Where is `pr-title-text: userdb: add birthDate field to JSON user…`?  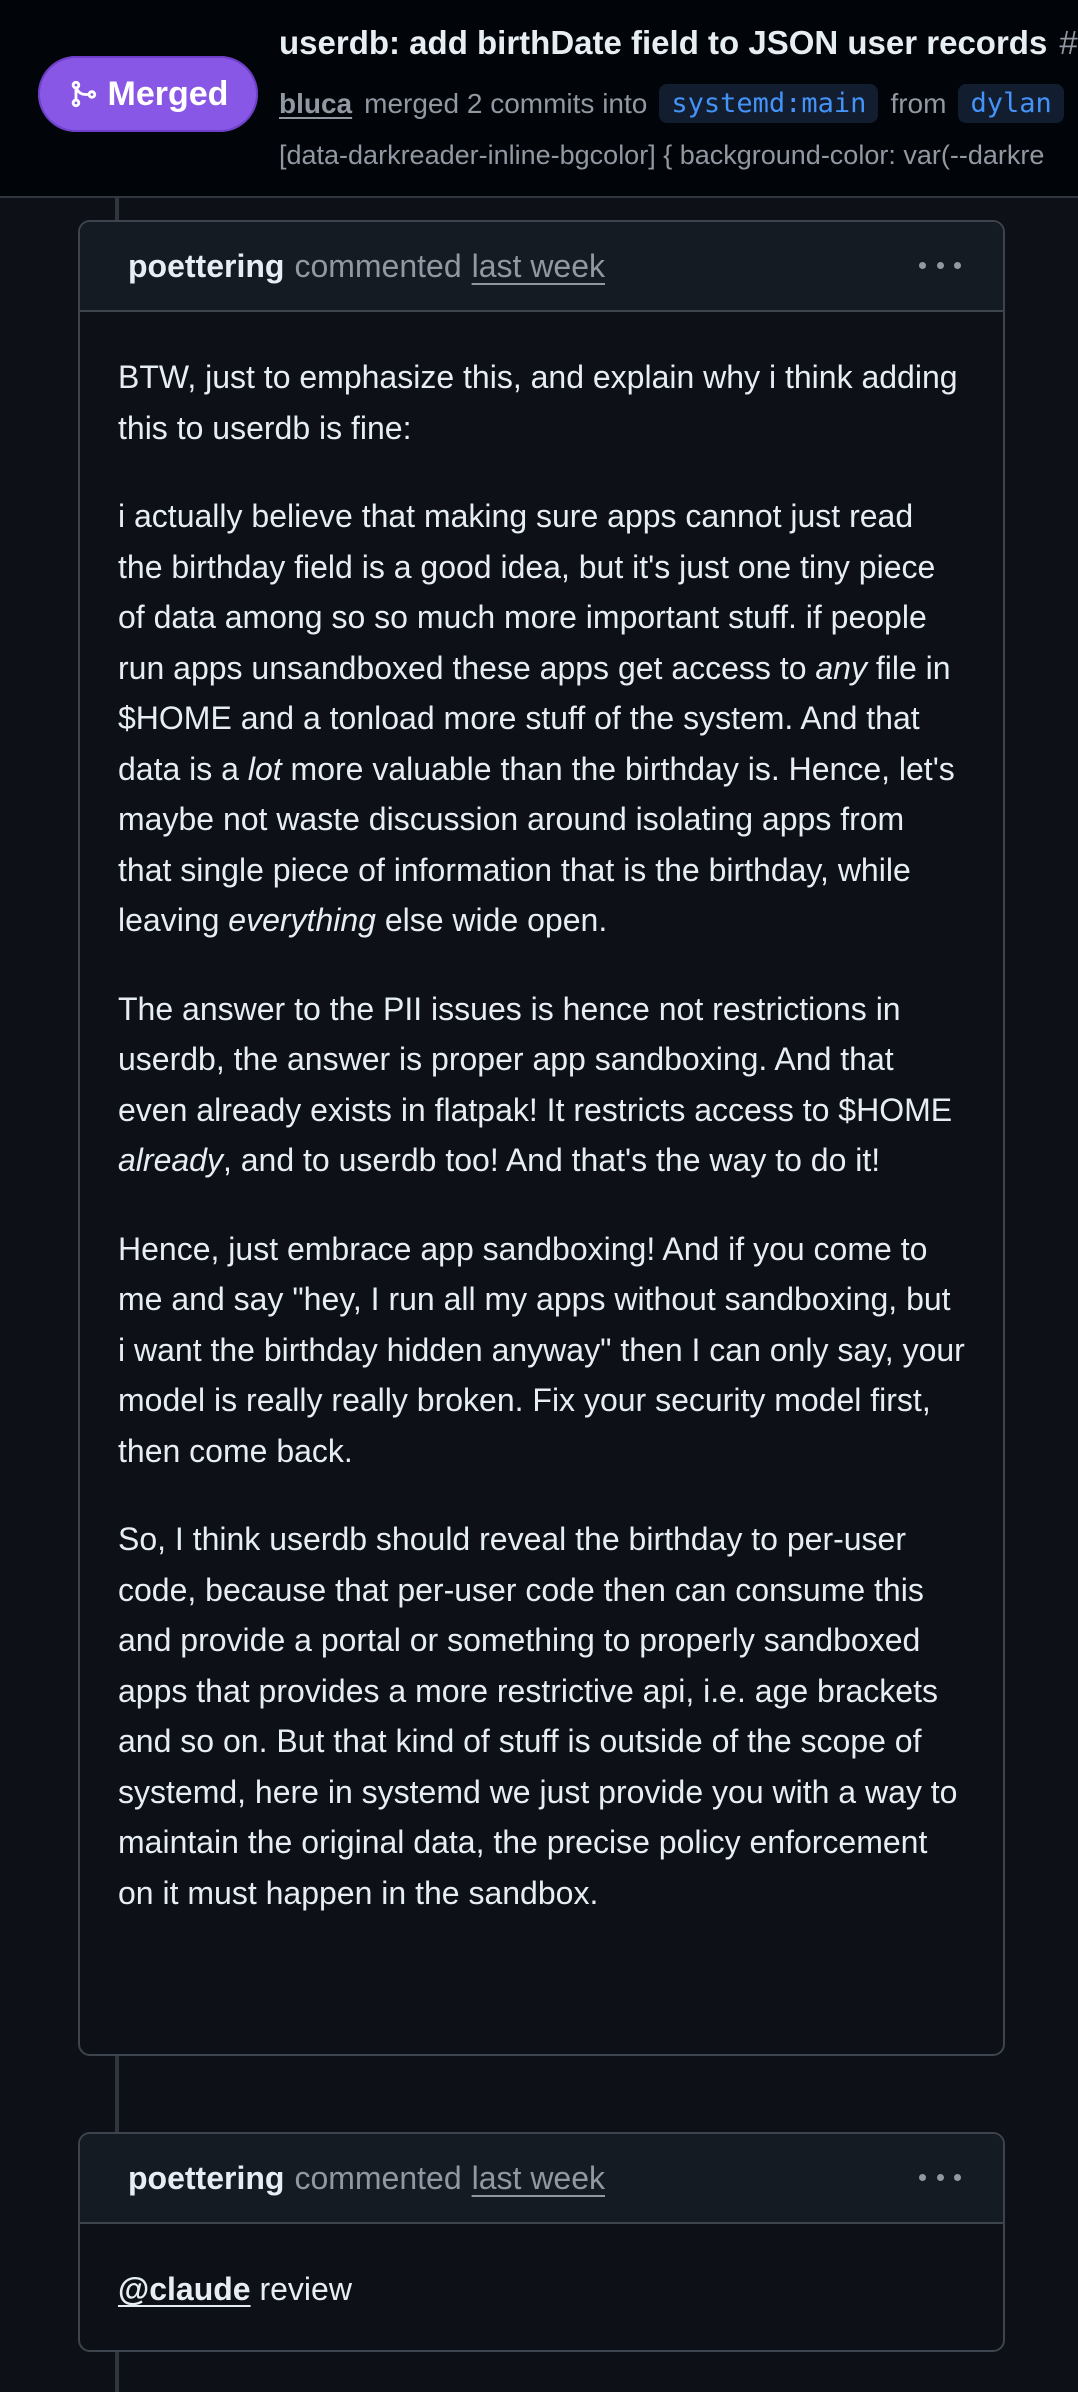 pr-title-text: userdb: add birthDate field to JSON user… is located at coordinates (663, 42).